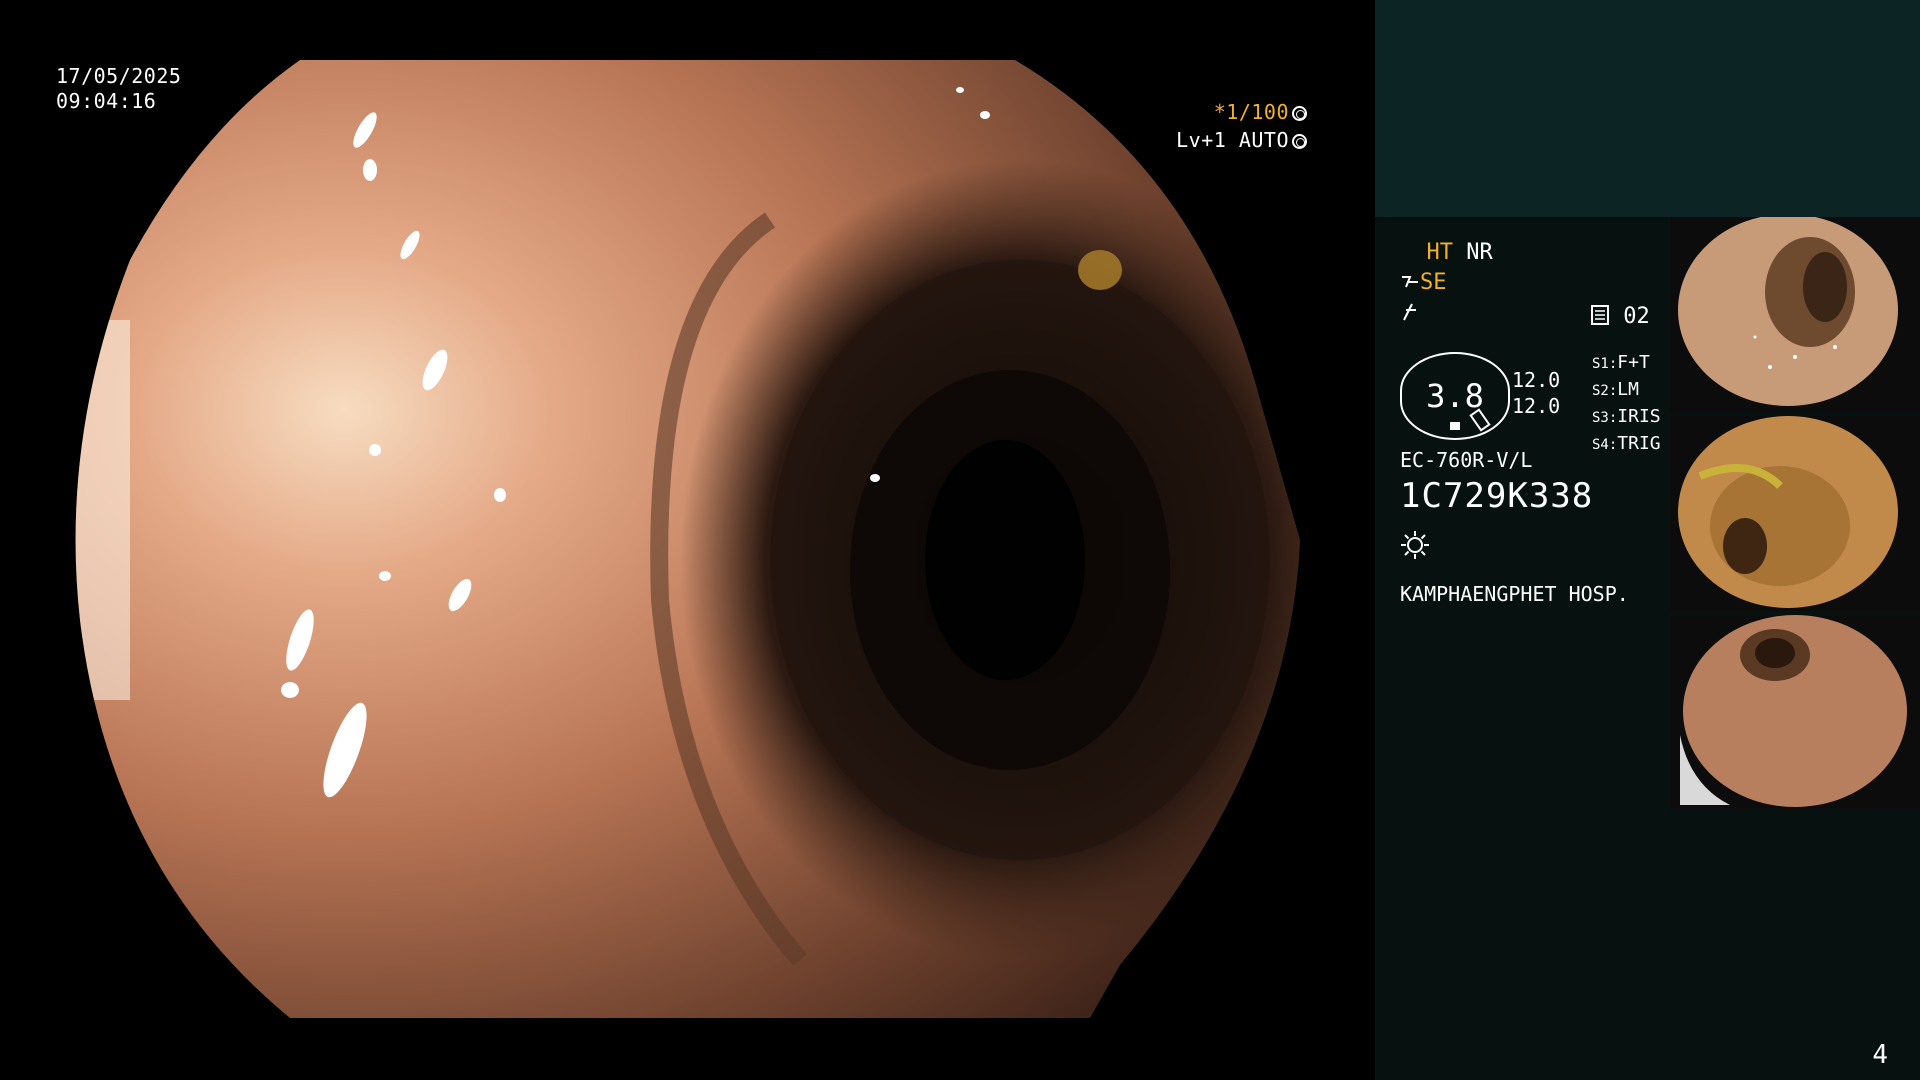  I want to click on date-time-readout: 17/05/2025 09:04:16, so click(118, 89).